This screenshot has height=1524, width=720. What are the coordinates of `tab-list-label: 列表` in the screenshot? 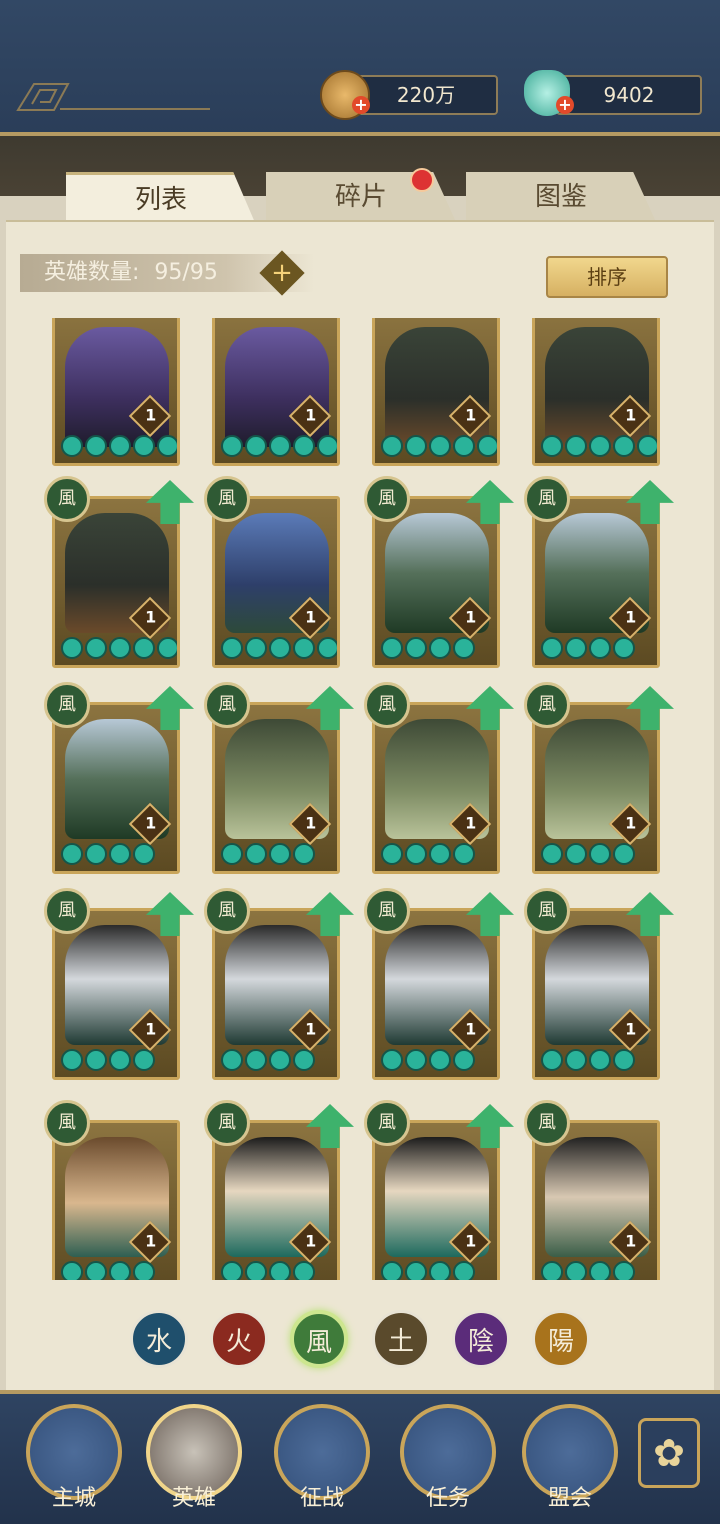 It's located at (160, 200).